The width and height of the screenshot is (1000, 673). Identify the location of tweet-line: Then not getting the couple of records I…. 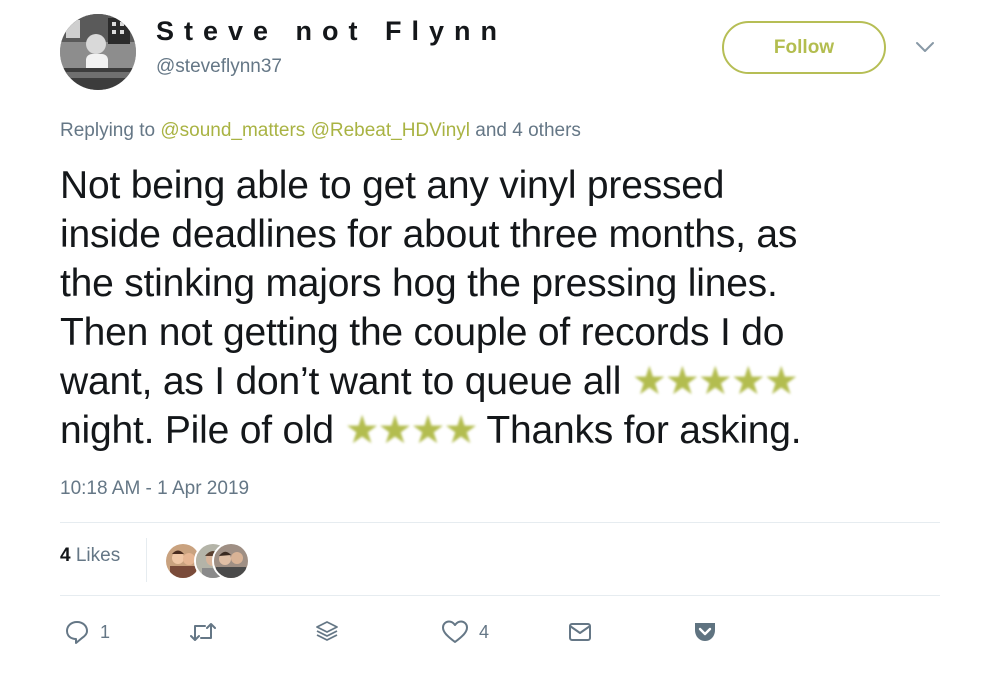
(422, 332).